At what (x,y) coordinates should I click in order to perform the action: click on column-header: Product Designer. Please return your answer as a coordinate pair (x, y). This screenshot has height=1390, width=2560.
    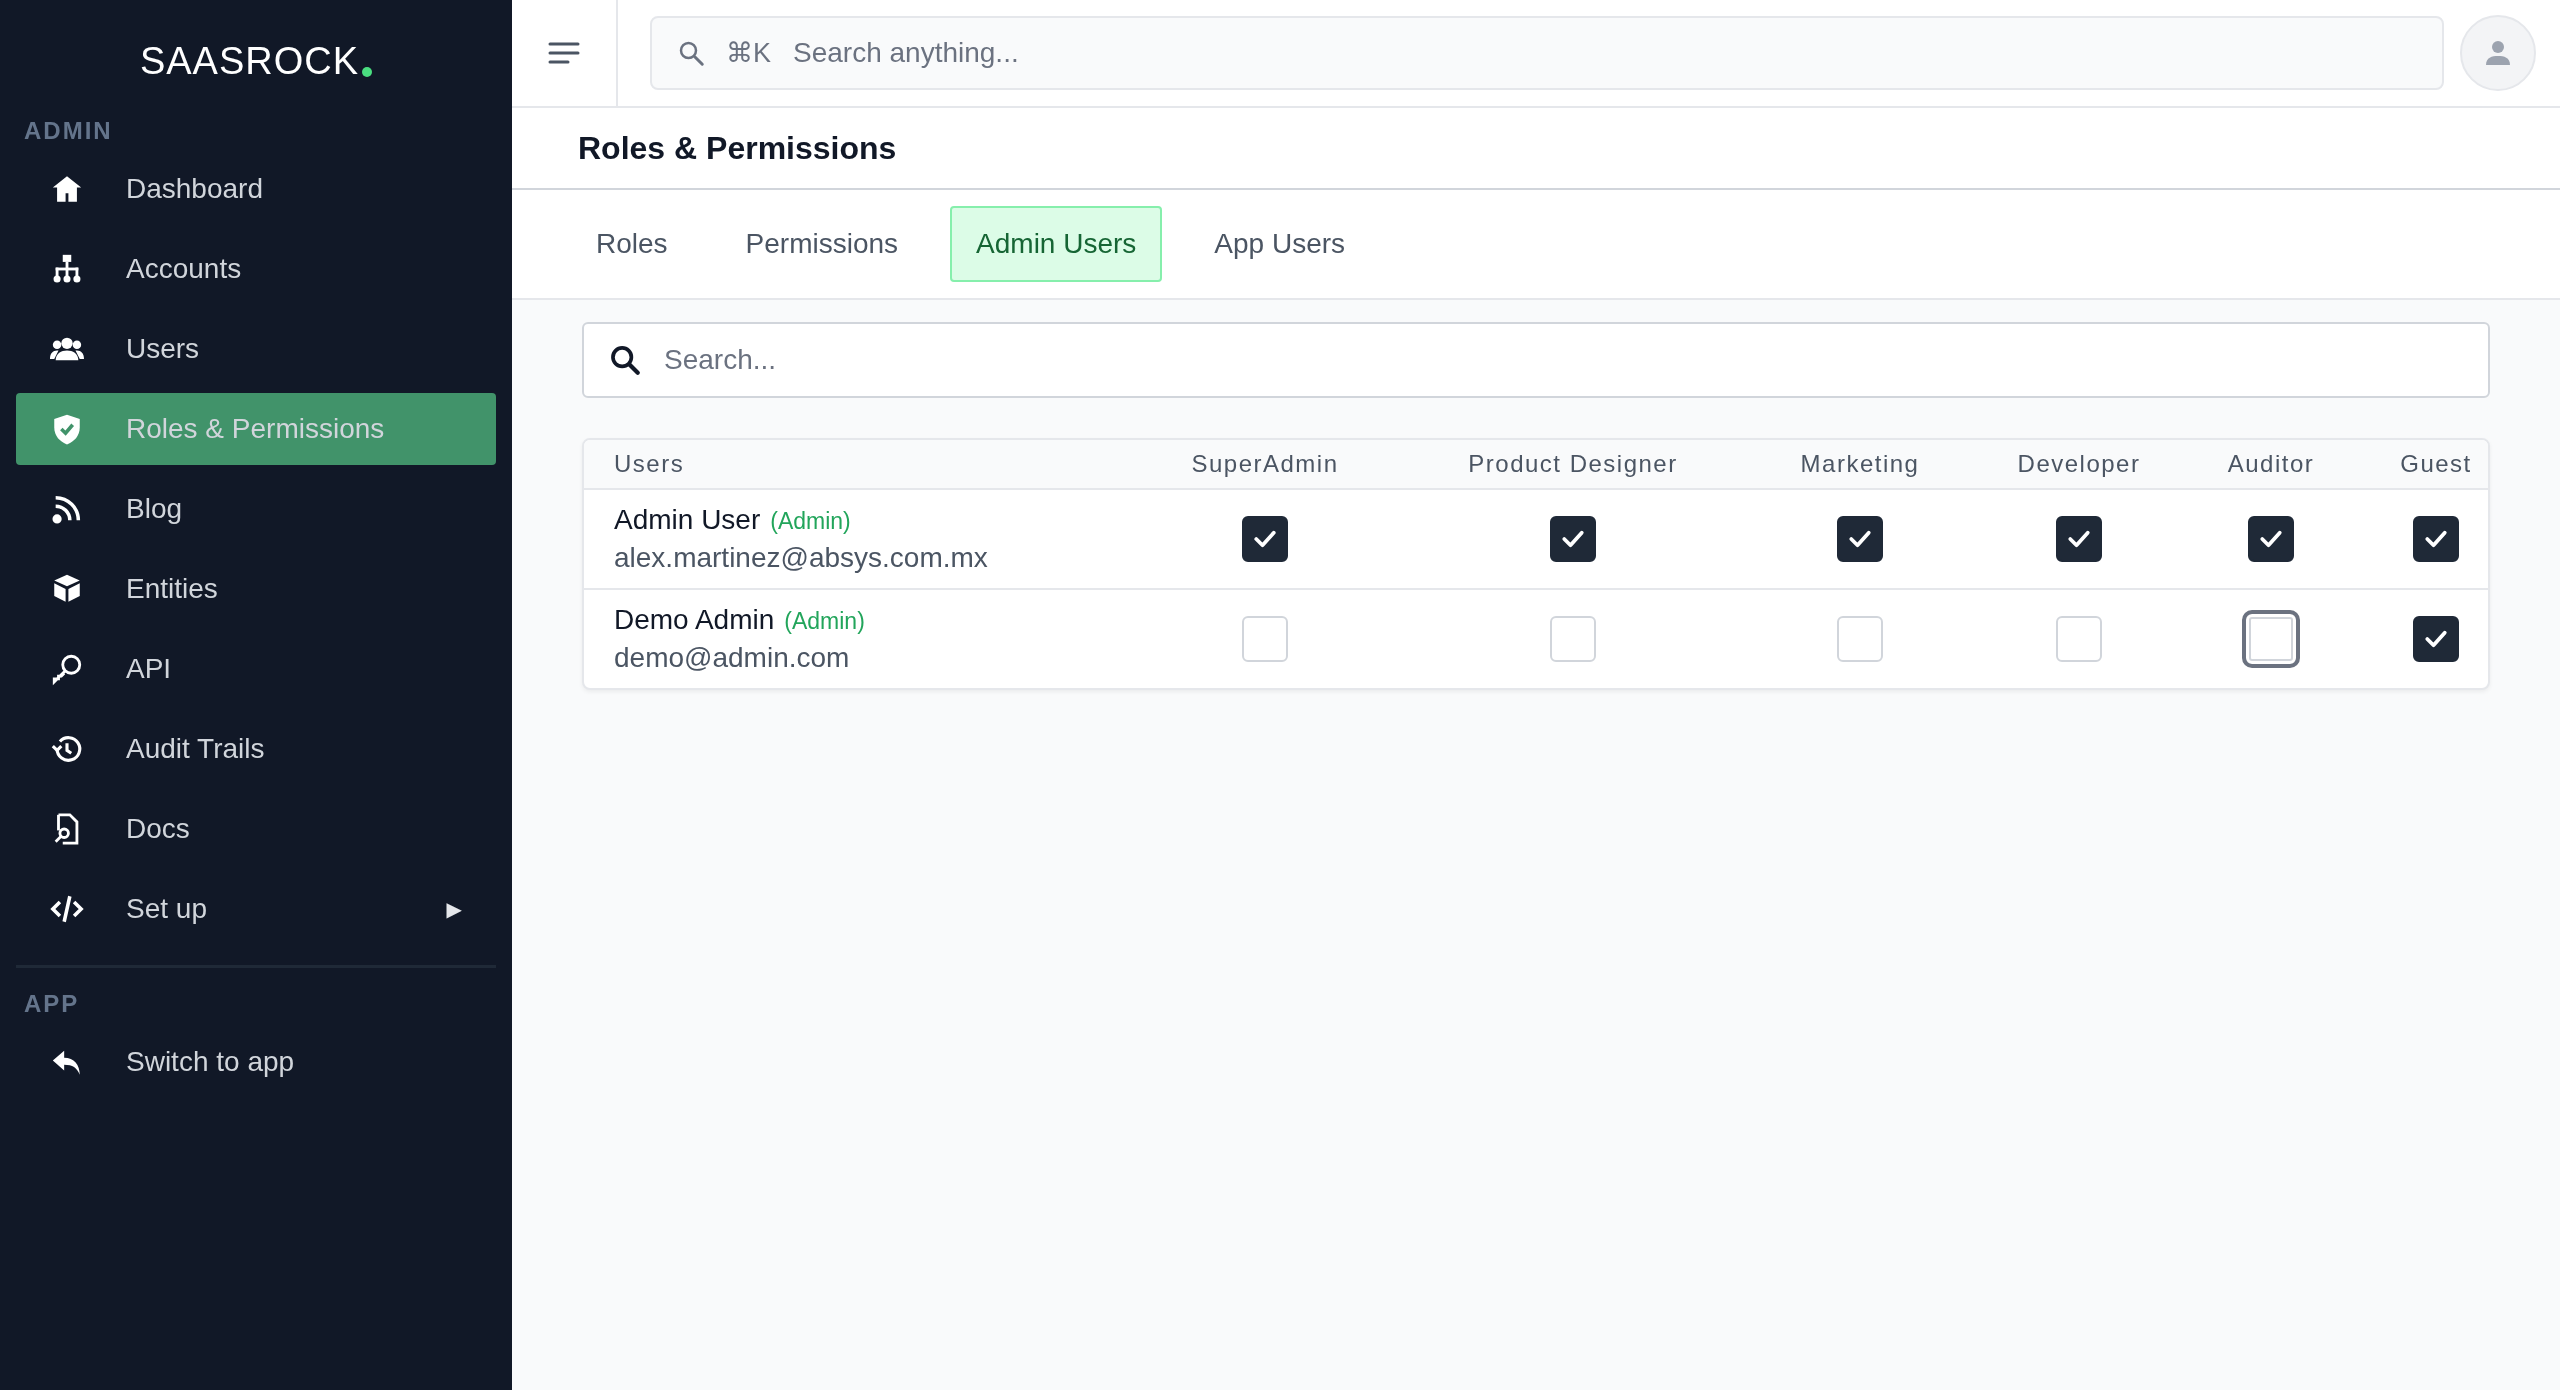
    Looking at the image, I should click on (1573, 464).